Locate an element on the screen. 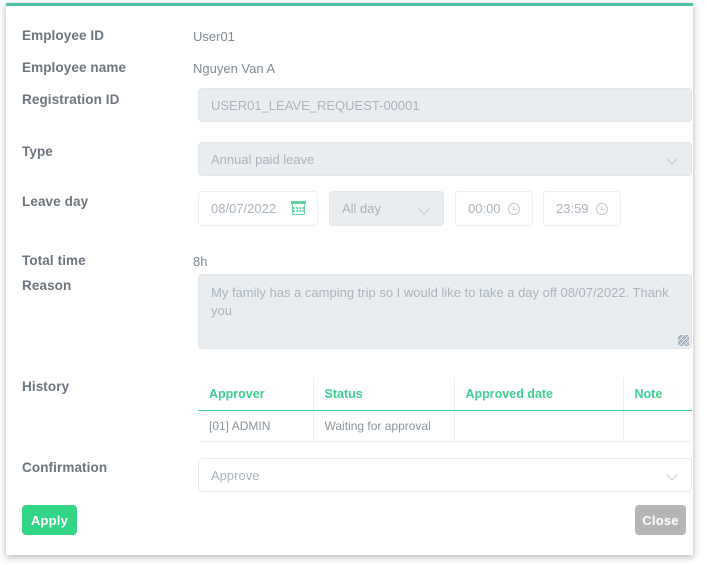 Image resolution: width=707 pixels, height=565 pixels. type-label: Type is located at coordinates (37, 151).